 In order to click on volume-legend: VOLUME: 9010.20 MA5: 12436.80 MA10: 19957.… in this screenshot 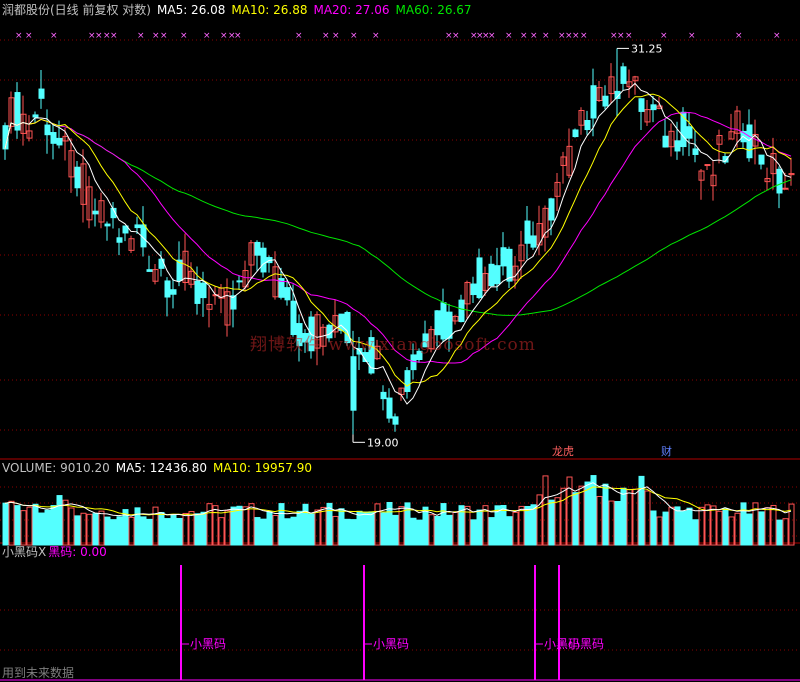, I will do `click(160, 468)`.